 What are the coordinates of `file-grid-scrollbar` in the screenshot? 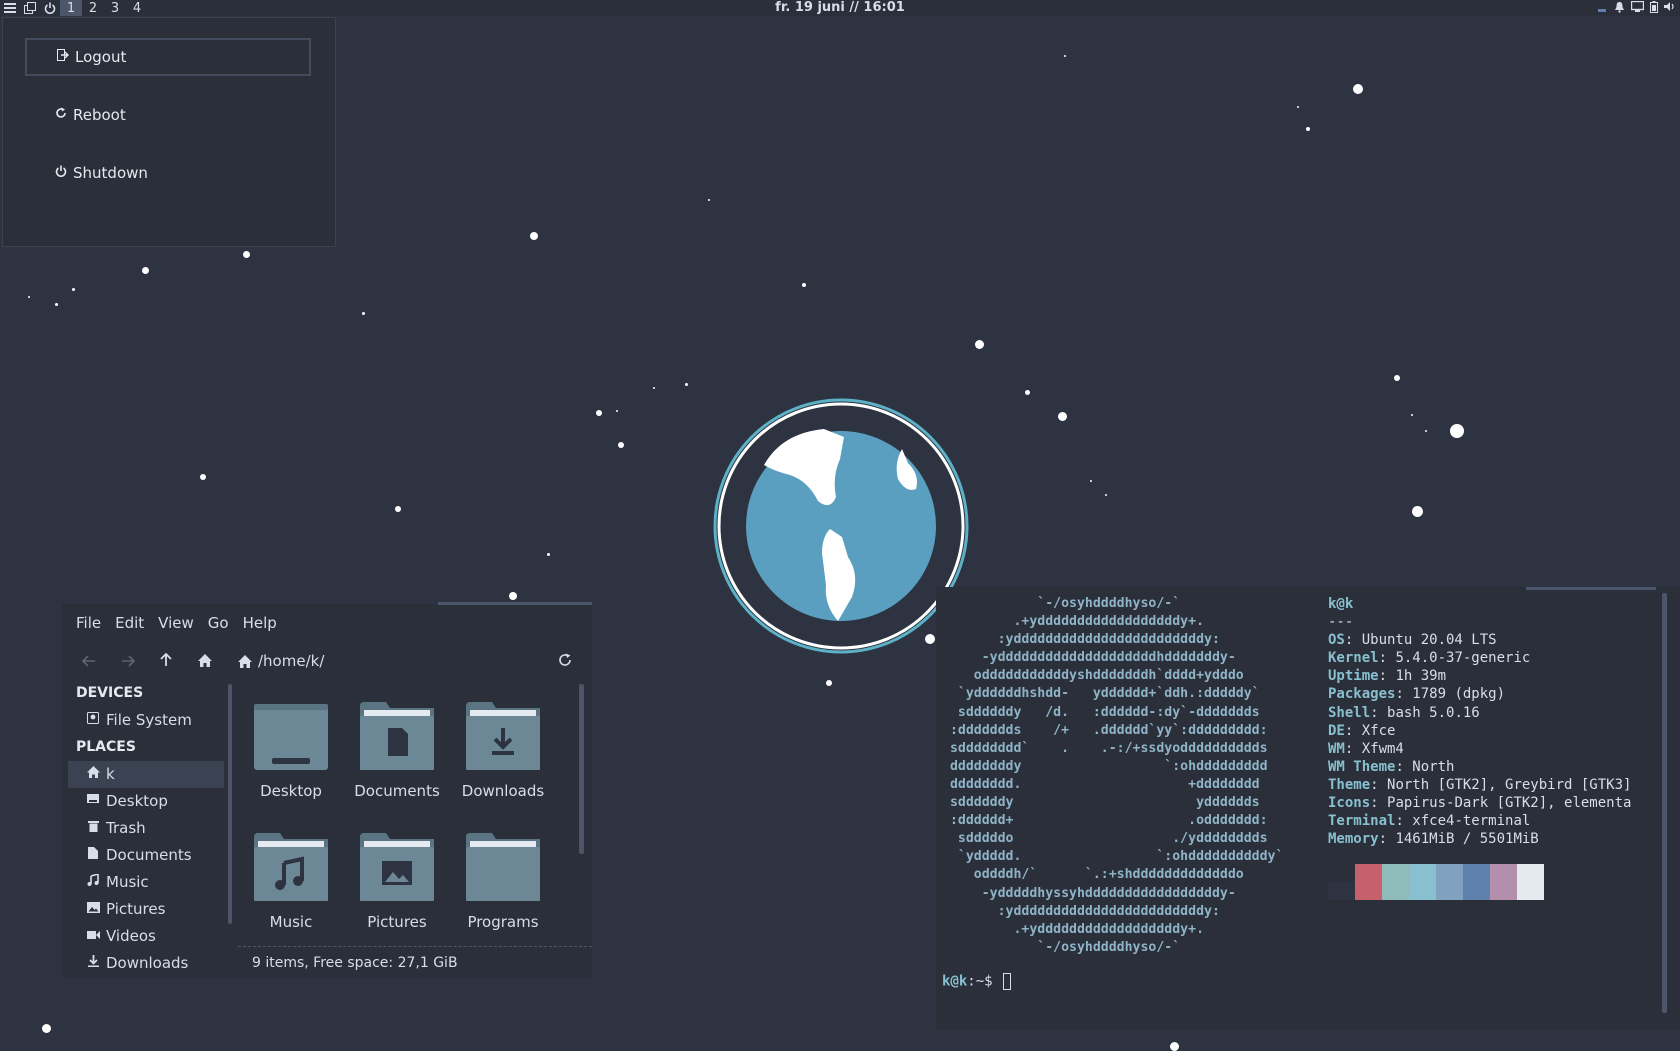 It's located at (581, 769).